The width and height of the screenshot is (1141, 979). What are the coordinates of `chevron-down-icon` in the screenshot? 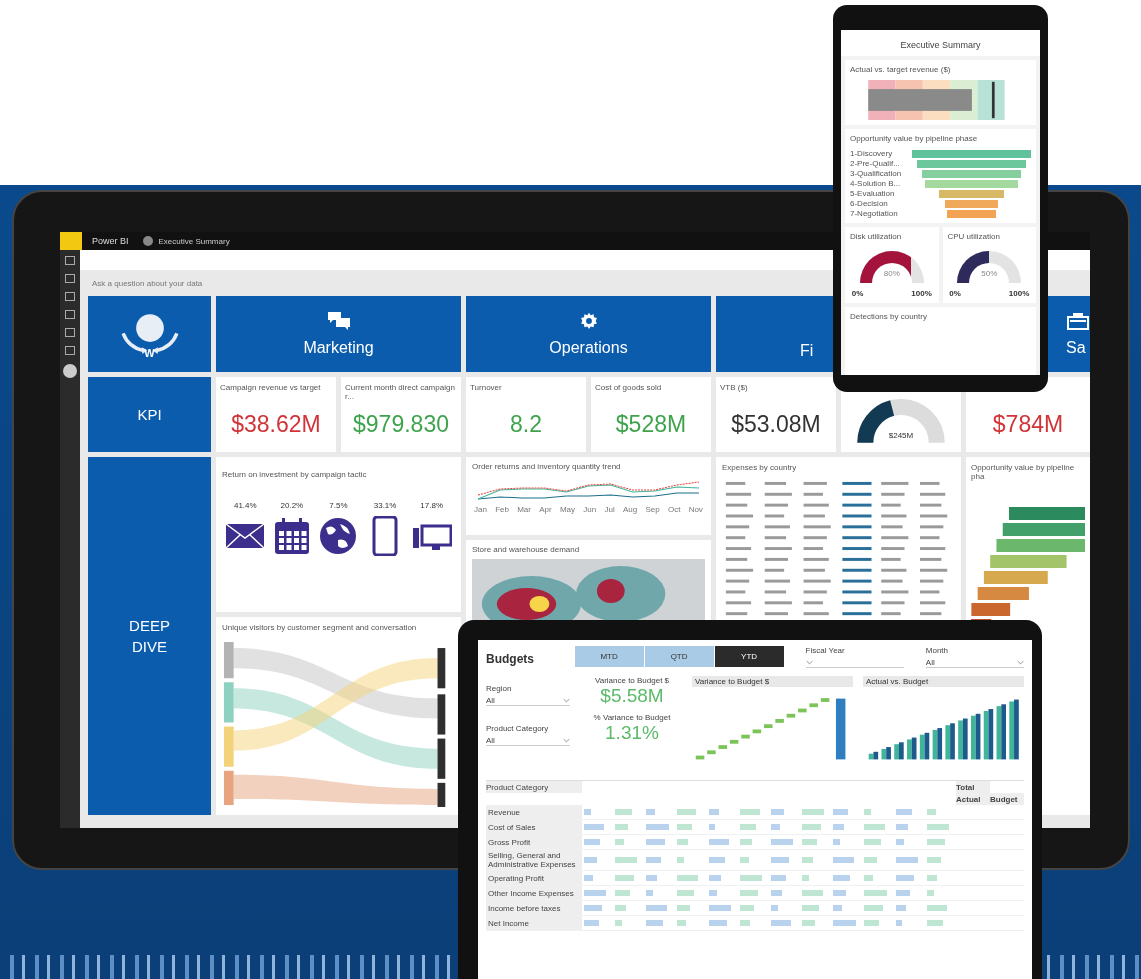 It's located at (1020, 662).